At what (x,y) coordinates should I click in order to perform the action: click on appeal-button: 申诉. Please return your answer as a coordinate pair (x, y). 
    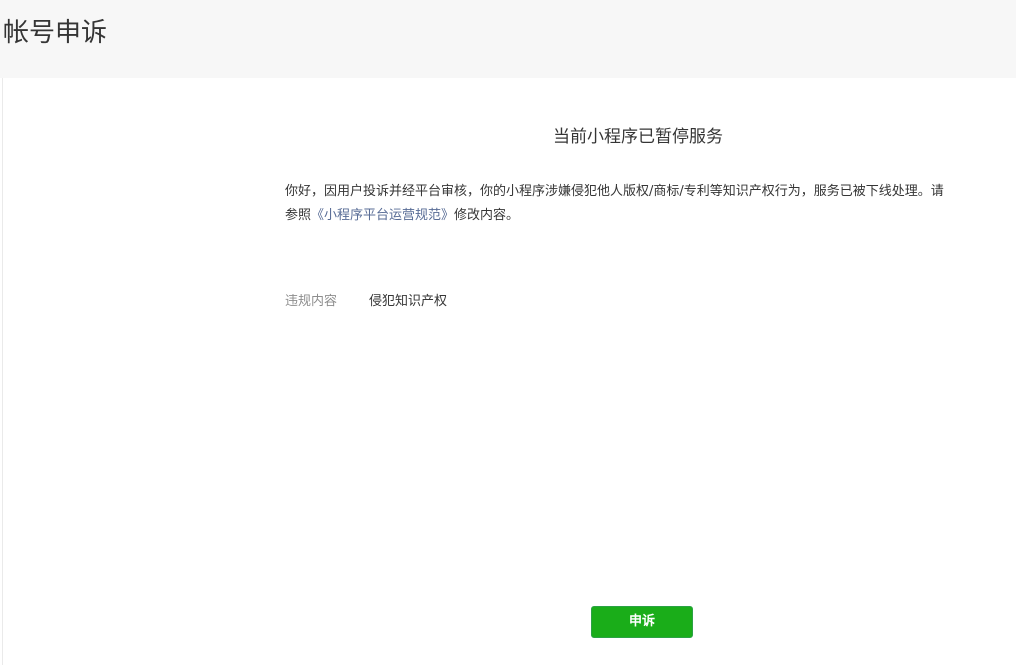
    Looking at the image, I should click on (642, 622).